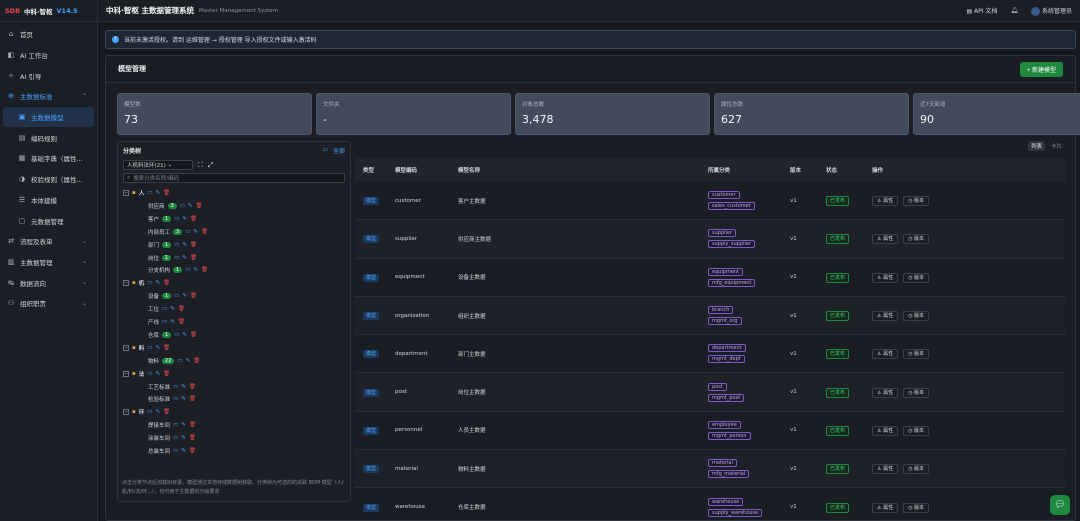 This screenshot has width=1080, height=521. I want to click on bell-icon: 🔔︎, so click(1014, 10).